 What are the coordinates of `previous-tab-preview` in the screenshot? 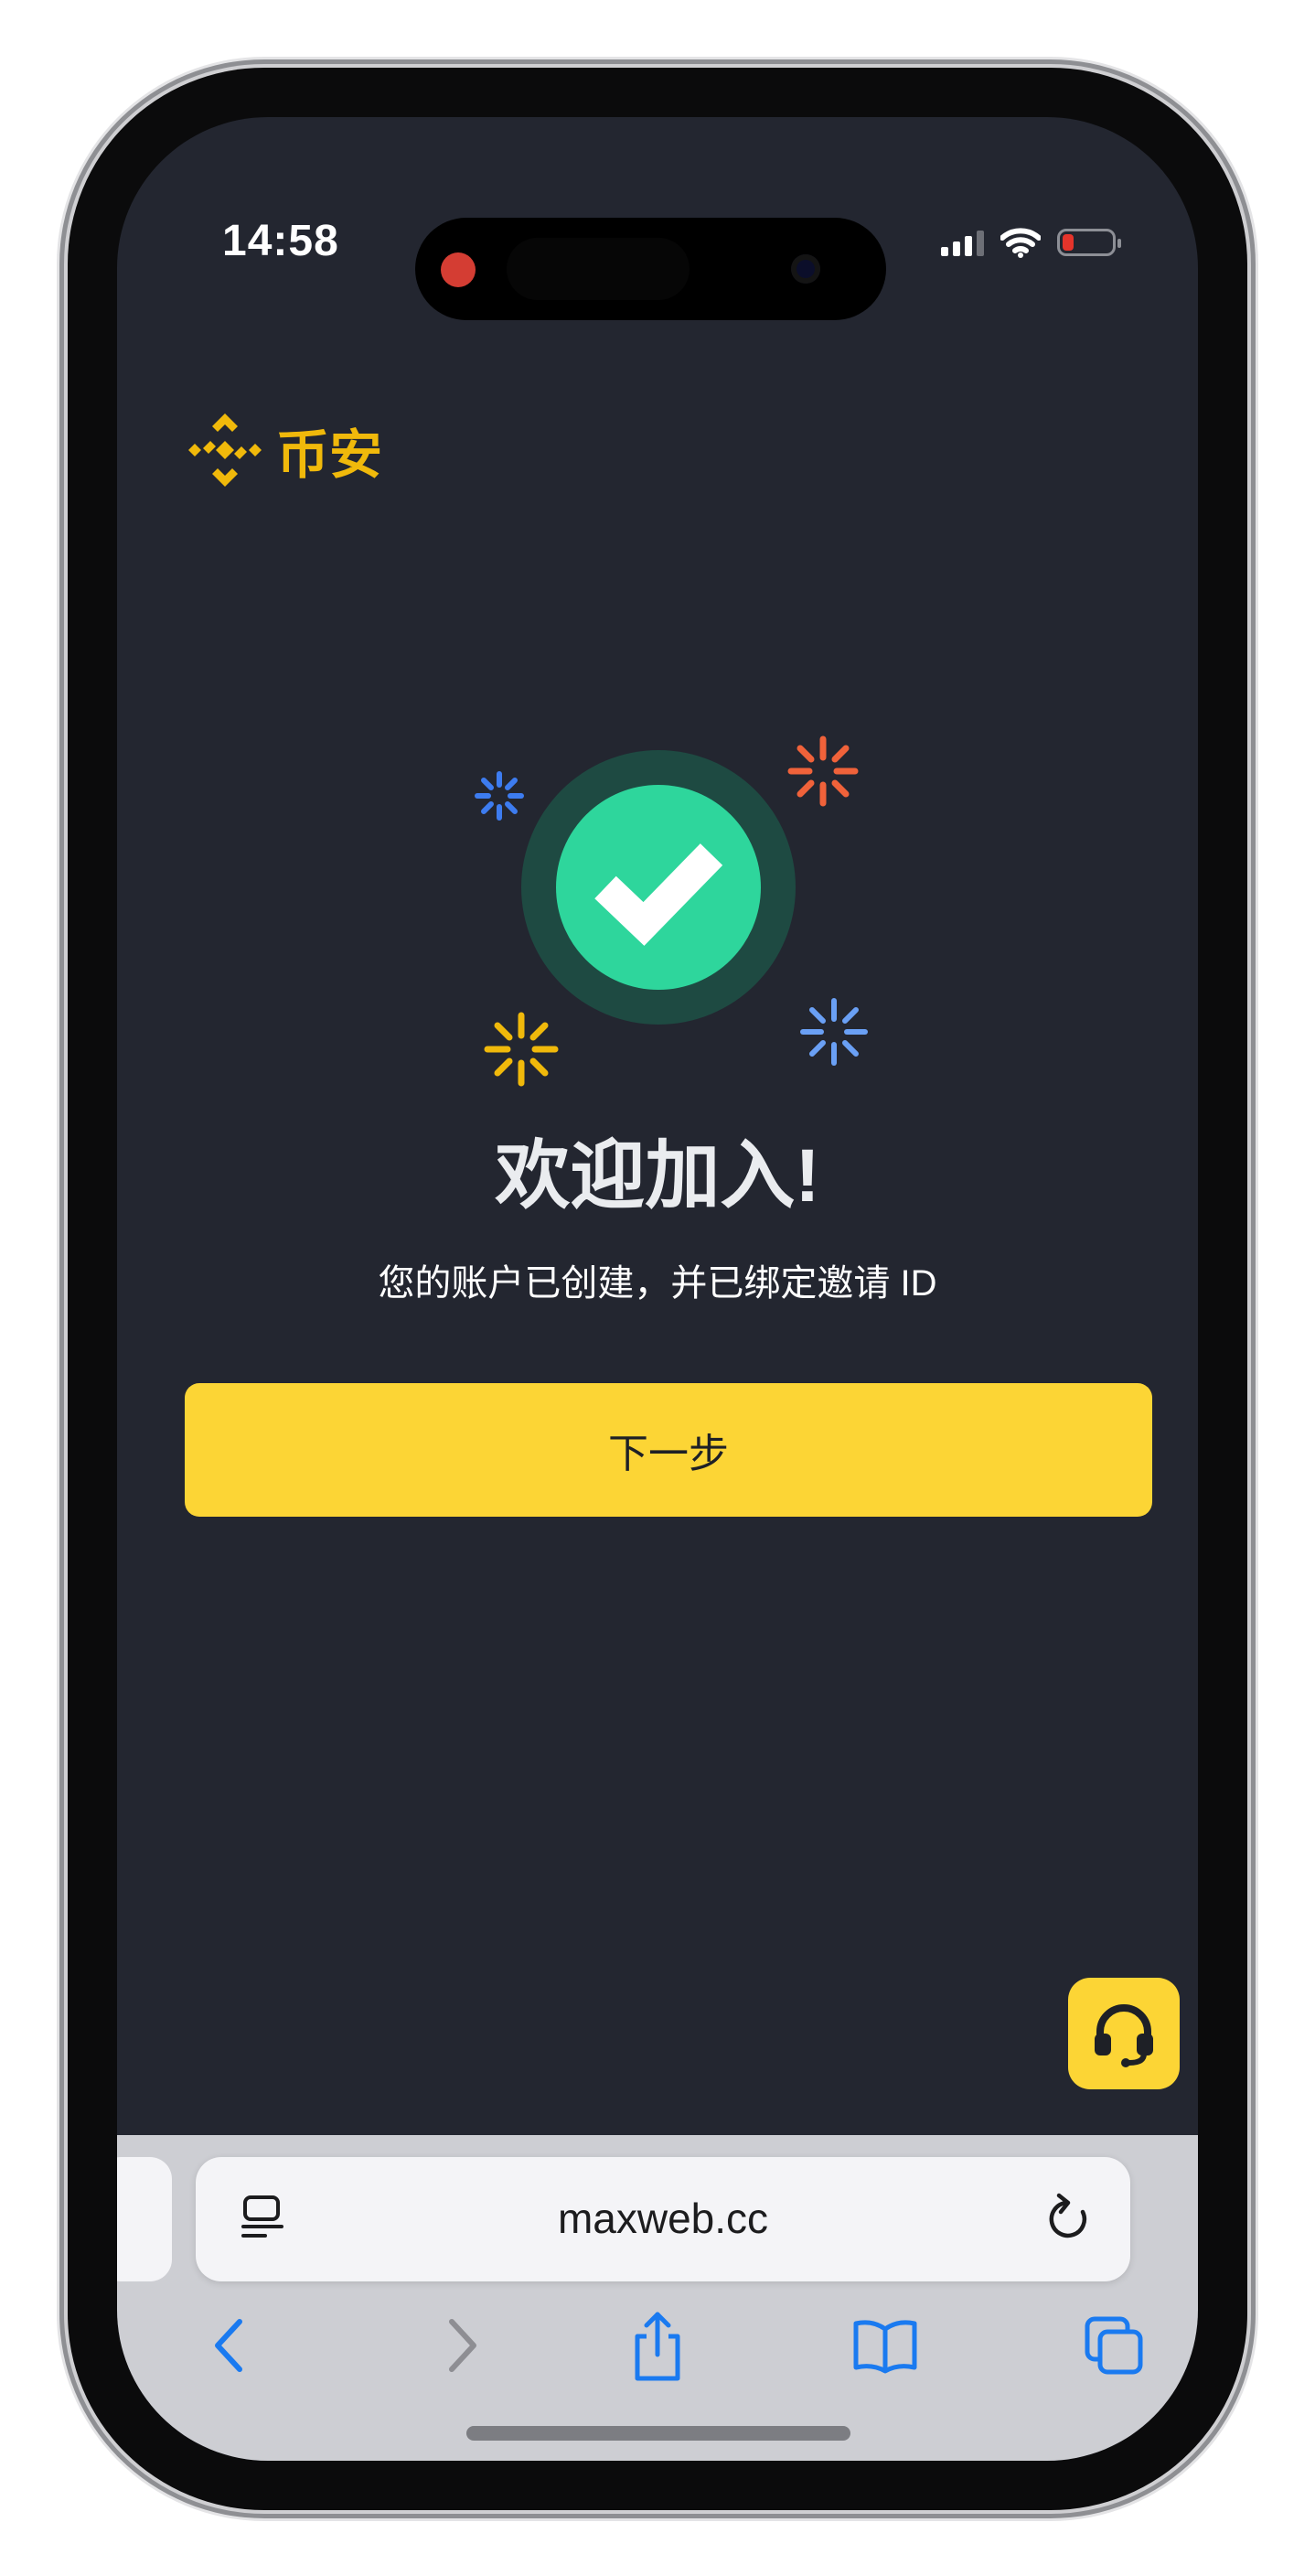 It's located at (144, 2219).